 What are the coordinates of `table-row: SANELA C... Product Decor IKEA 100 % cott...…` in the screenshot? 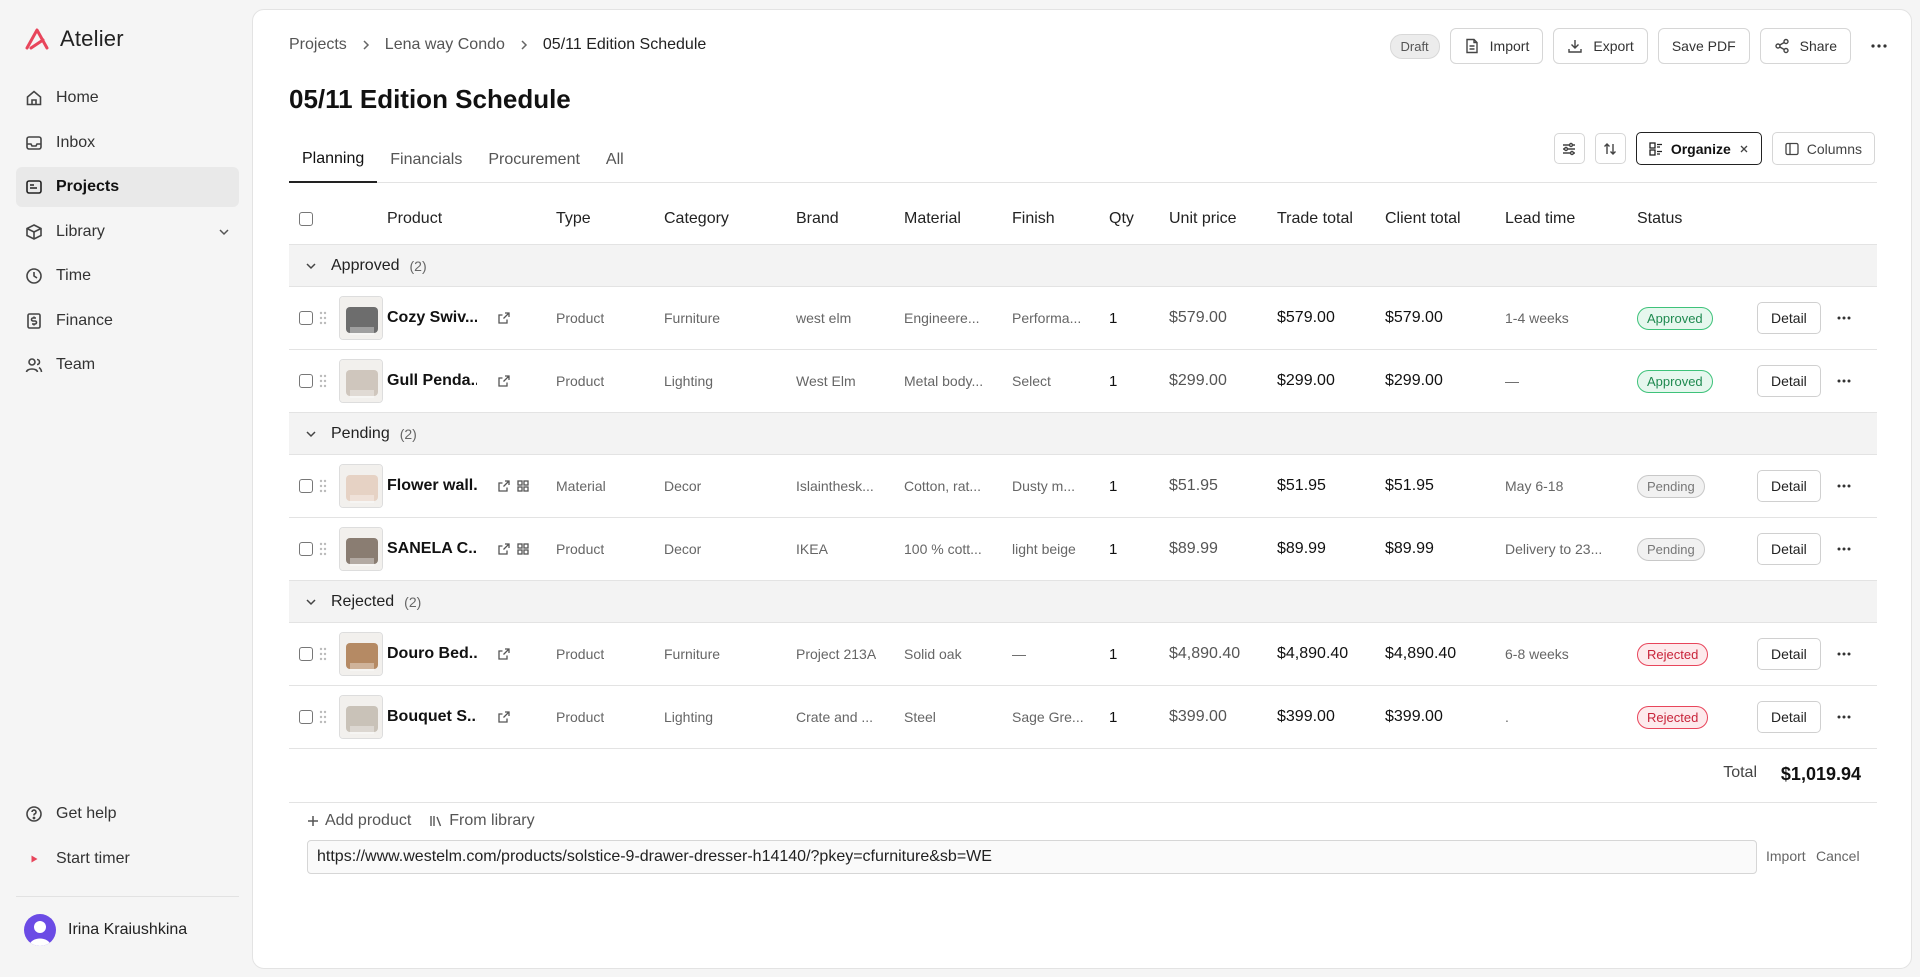 It's located at (1083, 549).